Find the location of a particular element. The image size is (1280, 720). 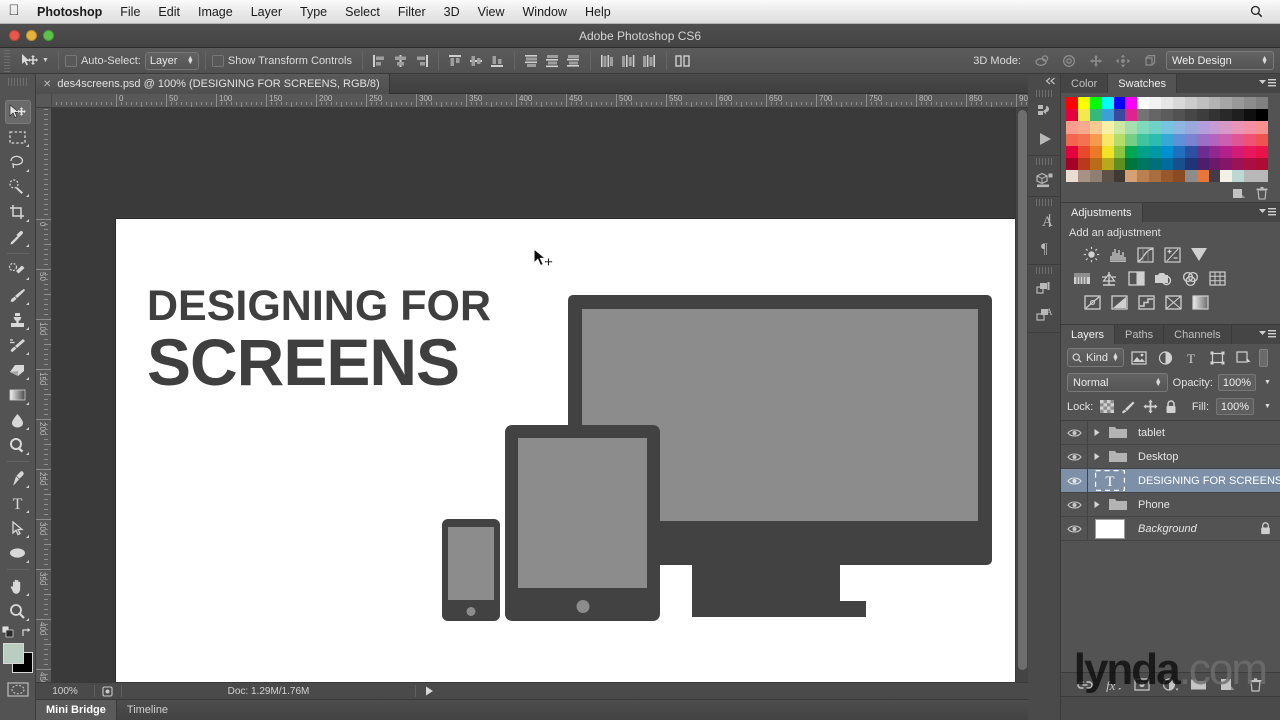

channel-mixer-icon is located at coordinates (1190, 278).